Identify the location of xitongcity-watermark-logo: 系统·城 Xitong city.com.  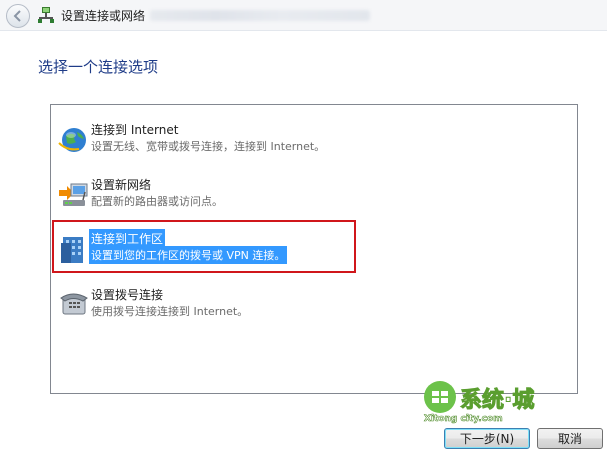
(479, 402).